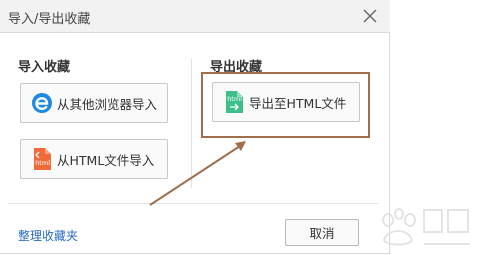 The image size is (477, 255). Describe the element at coordinates (426, 227) in the screenshot. I see `baidu-watermark` at that location.